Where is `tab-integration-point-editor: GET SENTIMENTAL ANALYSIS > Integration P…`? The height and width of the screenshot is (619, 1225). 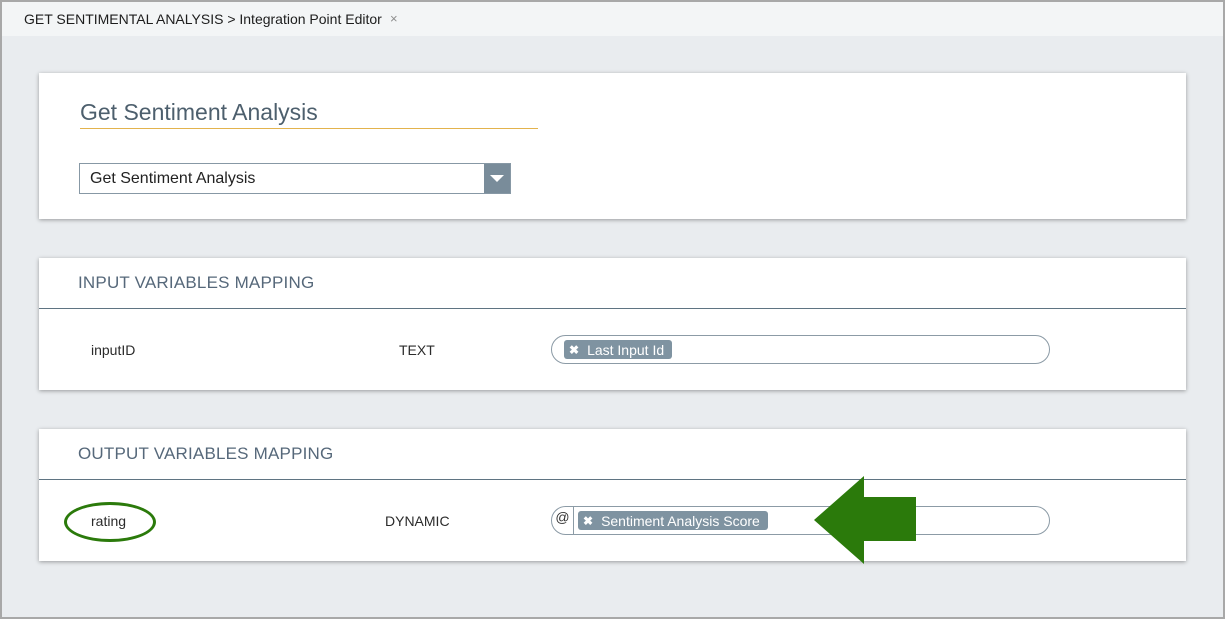 tab-integration-point-editor: GET SENTIMENTAL ANALYSIS > Integration P… is located at coordinates (209, 19).